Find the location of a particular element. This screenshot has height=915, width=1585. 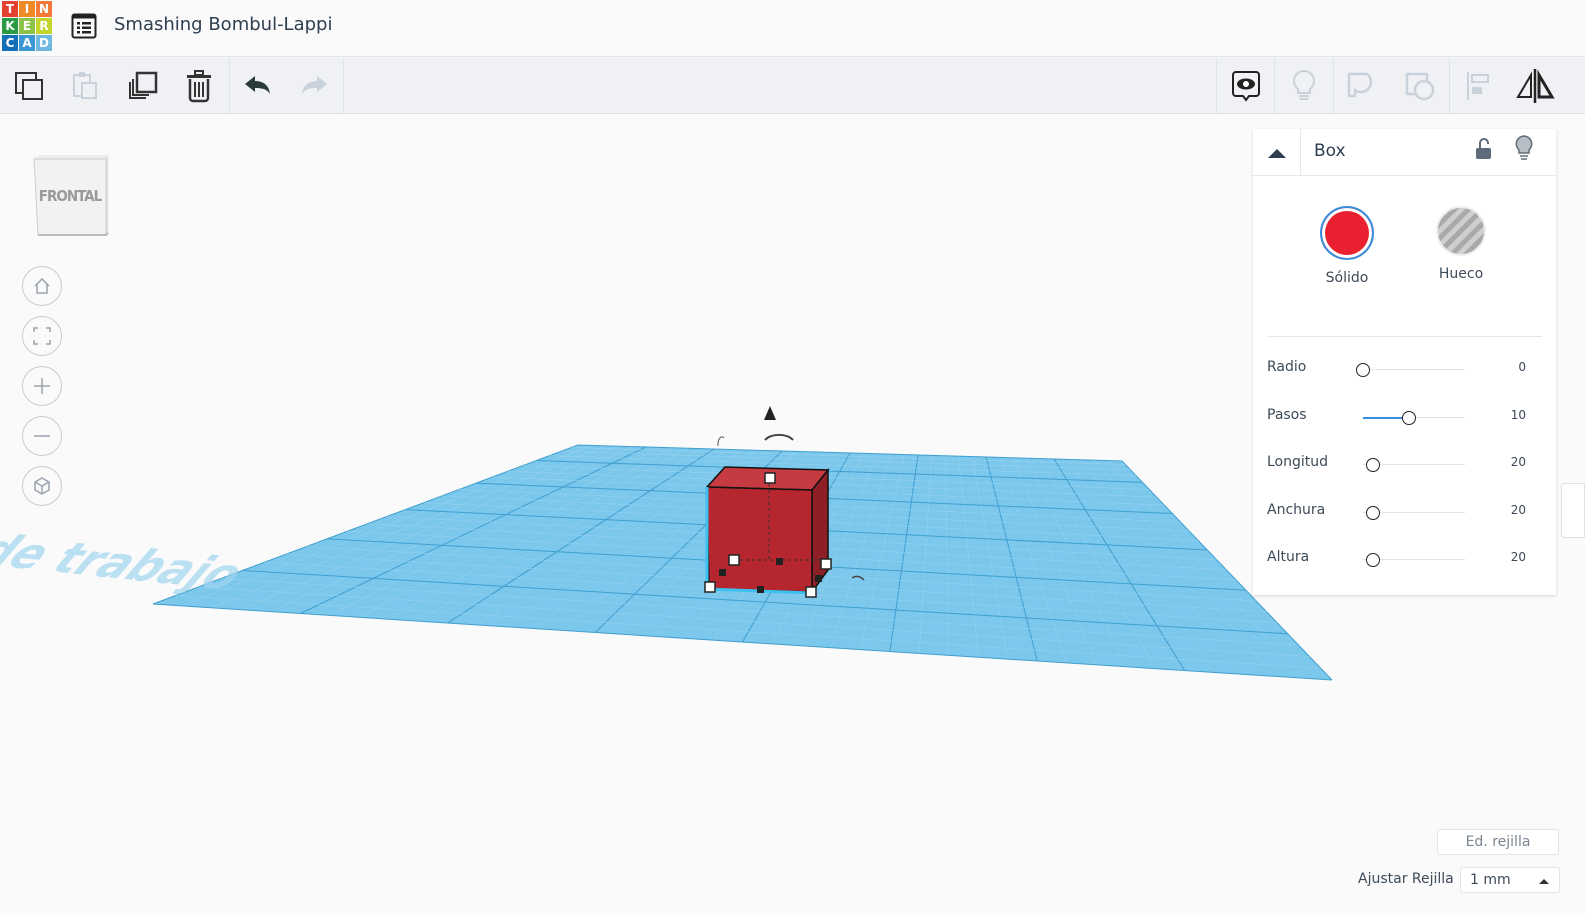

shape-name: Box is located at coordinates (1330, 151).